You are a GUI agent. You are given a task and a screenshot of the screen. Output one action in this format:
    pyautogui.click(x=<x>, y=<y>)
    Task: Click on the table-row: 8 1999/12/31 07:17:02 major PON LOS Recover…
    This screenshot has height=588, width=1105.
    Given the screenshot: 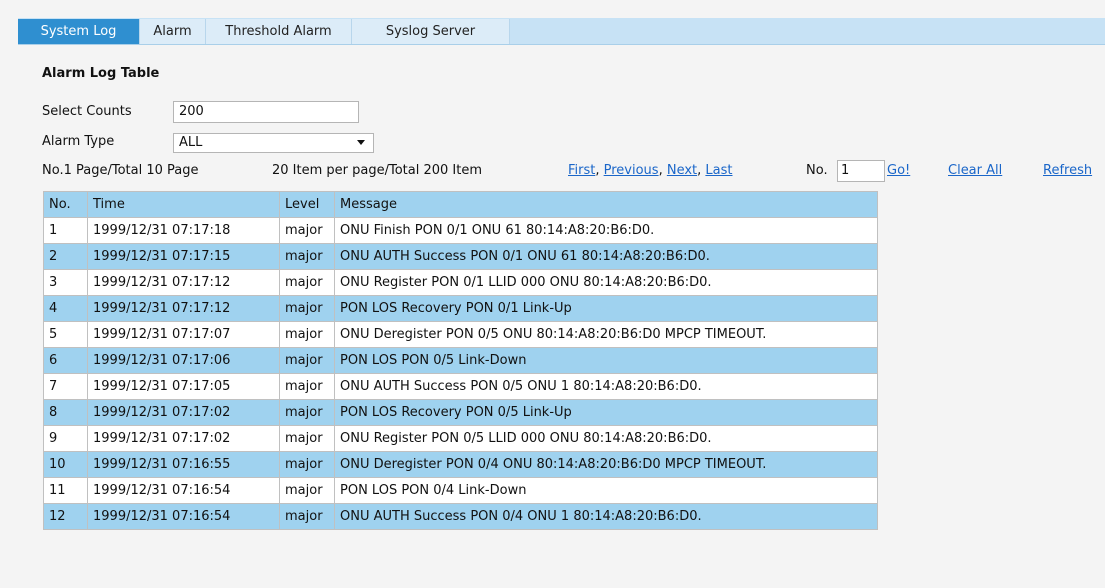 What is the action you would take?
    pyautogui.click(x=460, y=412)
    